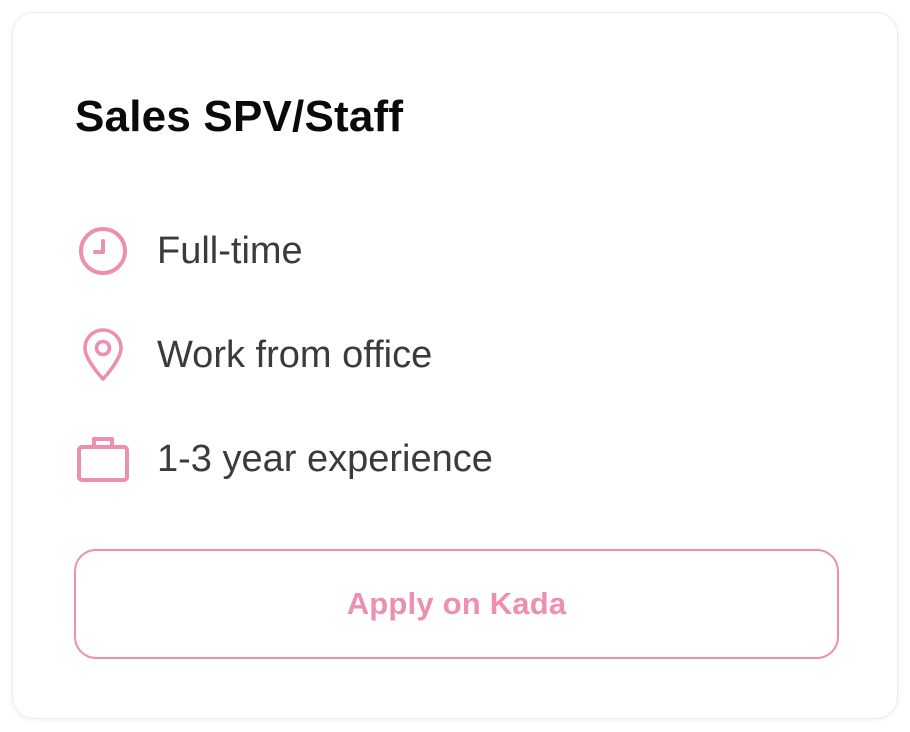 The height and width of the screenshot is (732, 910). Describe the element at coordinates (103, 355) in the screenshot. I see `location-pin-icon` at that location.